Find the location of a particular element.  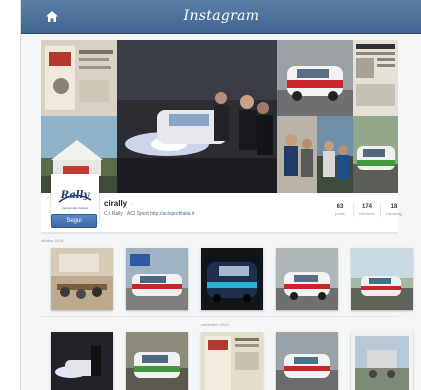

cover-tile-night-car is located at coordinates (197, 116).